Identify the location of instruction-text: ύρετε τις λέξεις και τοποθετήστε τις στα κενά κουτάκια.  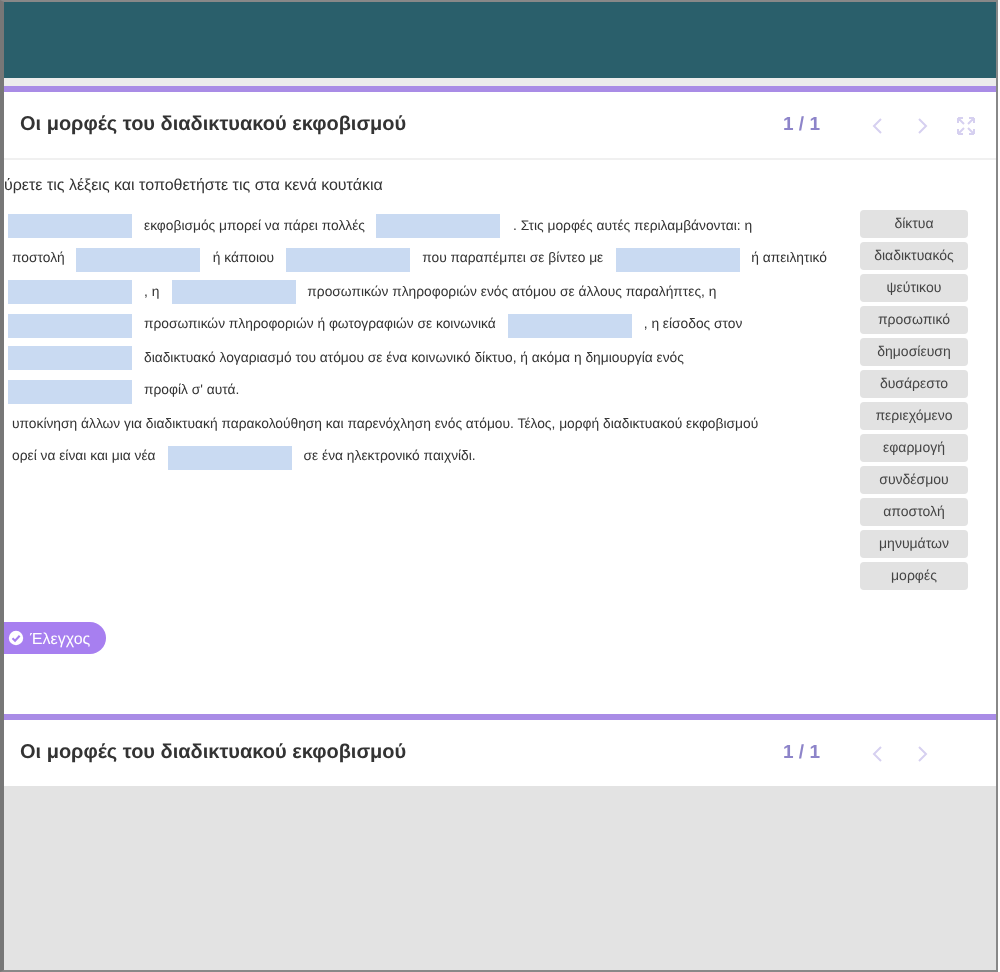
(194, 185).